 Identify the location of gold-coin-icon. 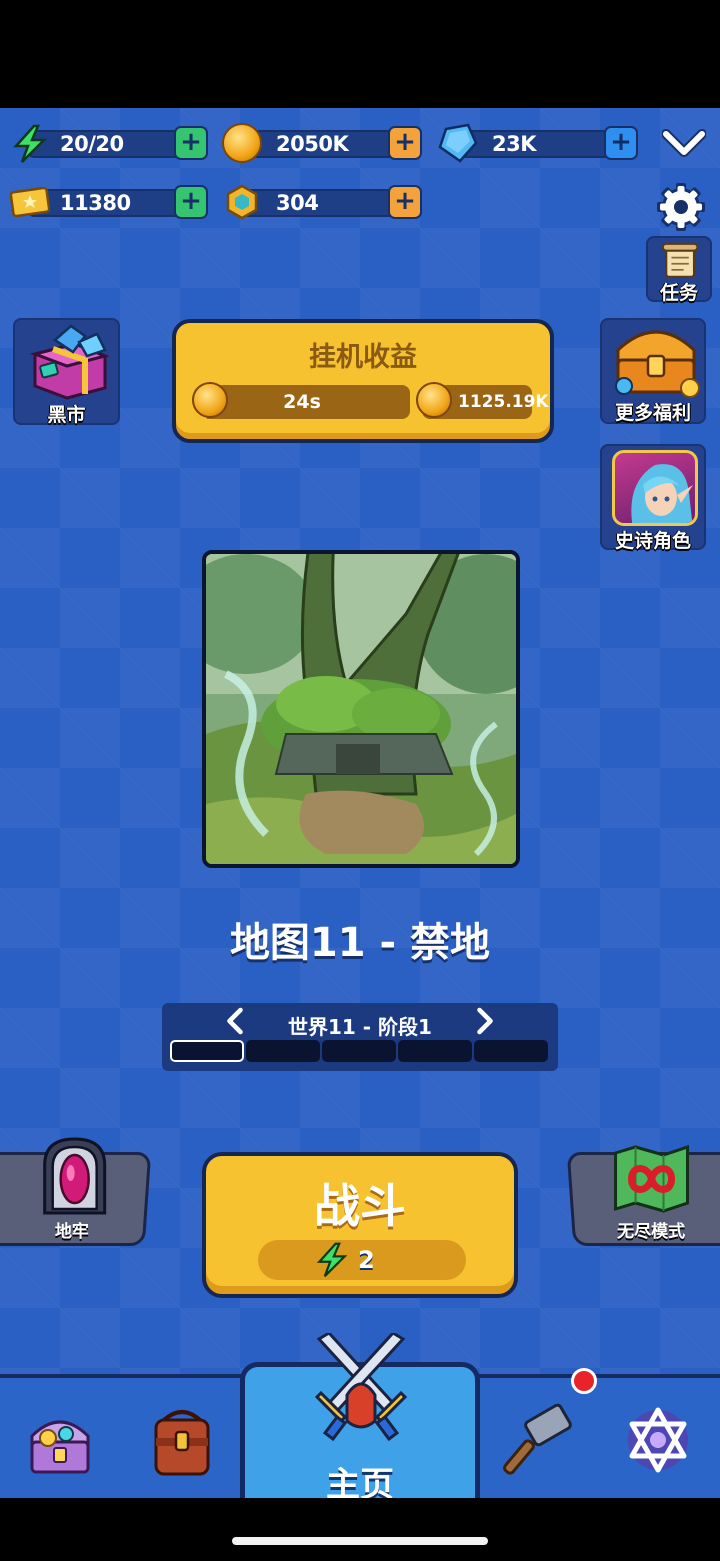
(242, 143).